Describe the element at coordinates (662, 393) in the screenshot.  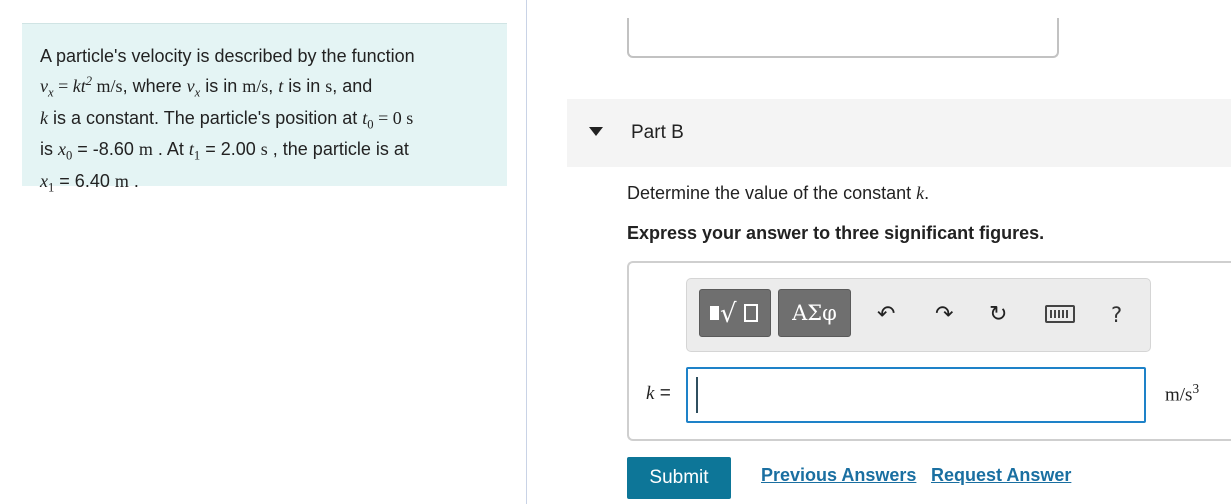
I see `answer-equals: =` at that location.